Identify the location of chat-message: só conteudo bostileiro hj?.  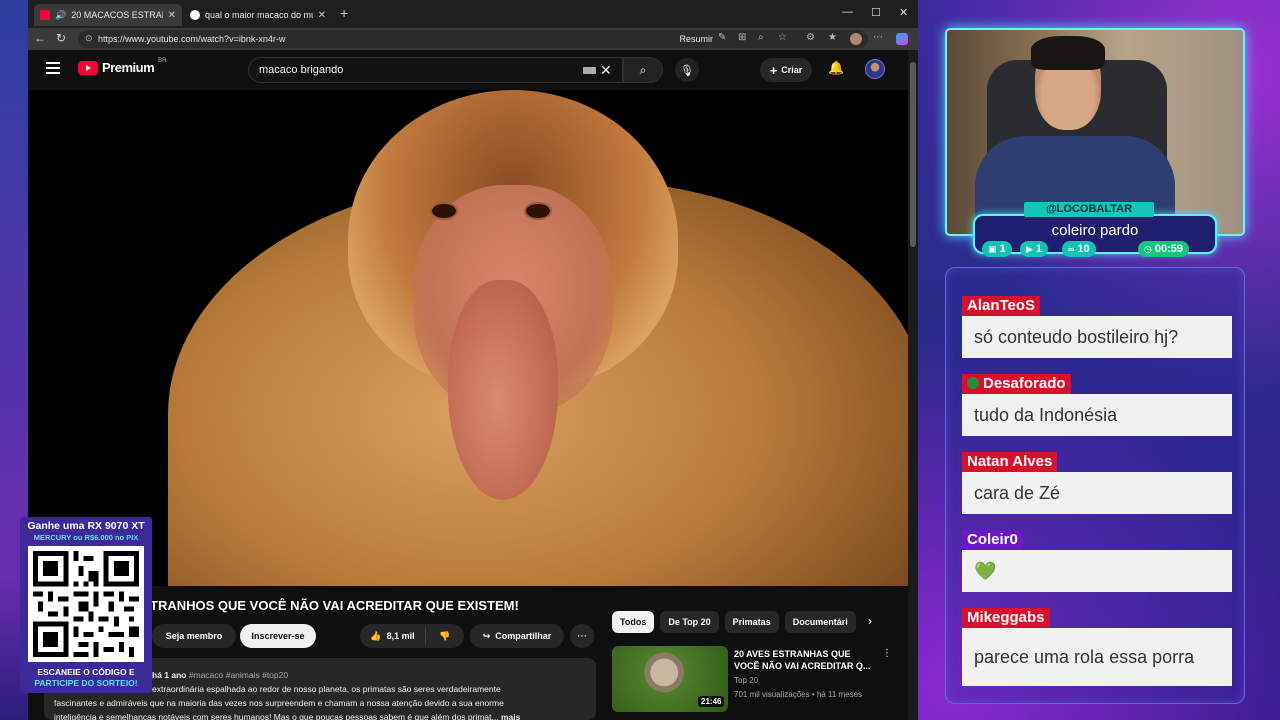
(1097, 337).